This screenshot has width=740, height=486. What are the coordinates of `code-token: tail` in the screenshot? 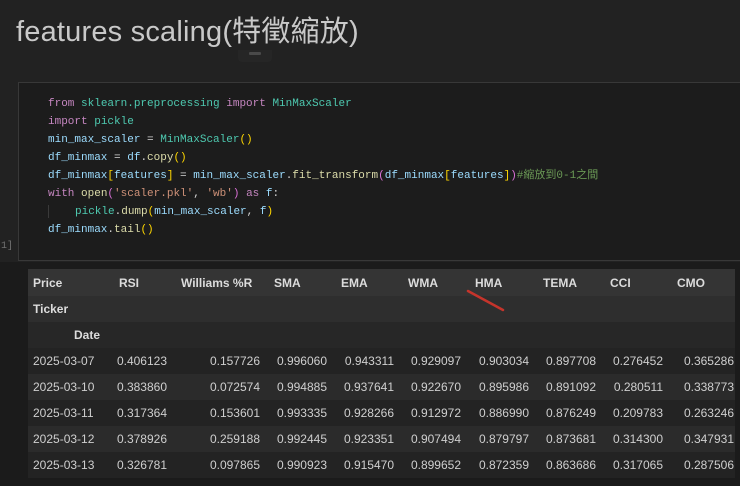 It's located at (127, 230).